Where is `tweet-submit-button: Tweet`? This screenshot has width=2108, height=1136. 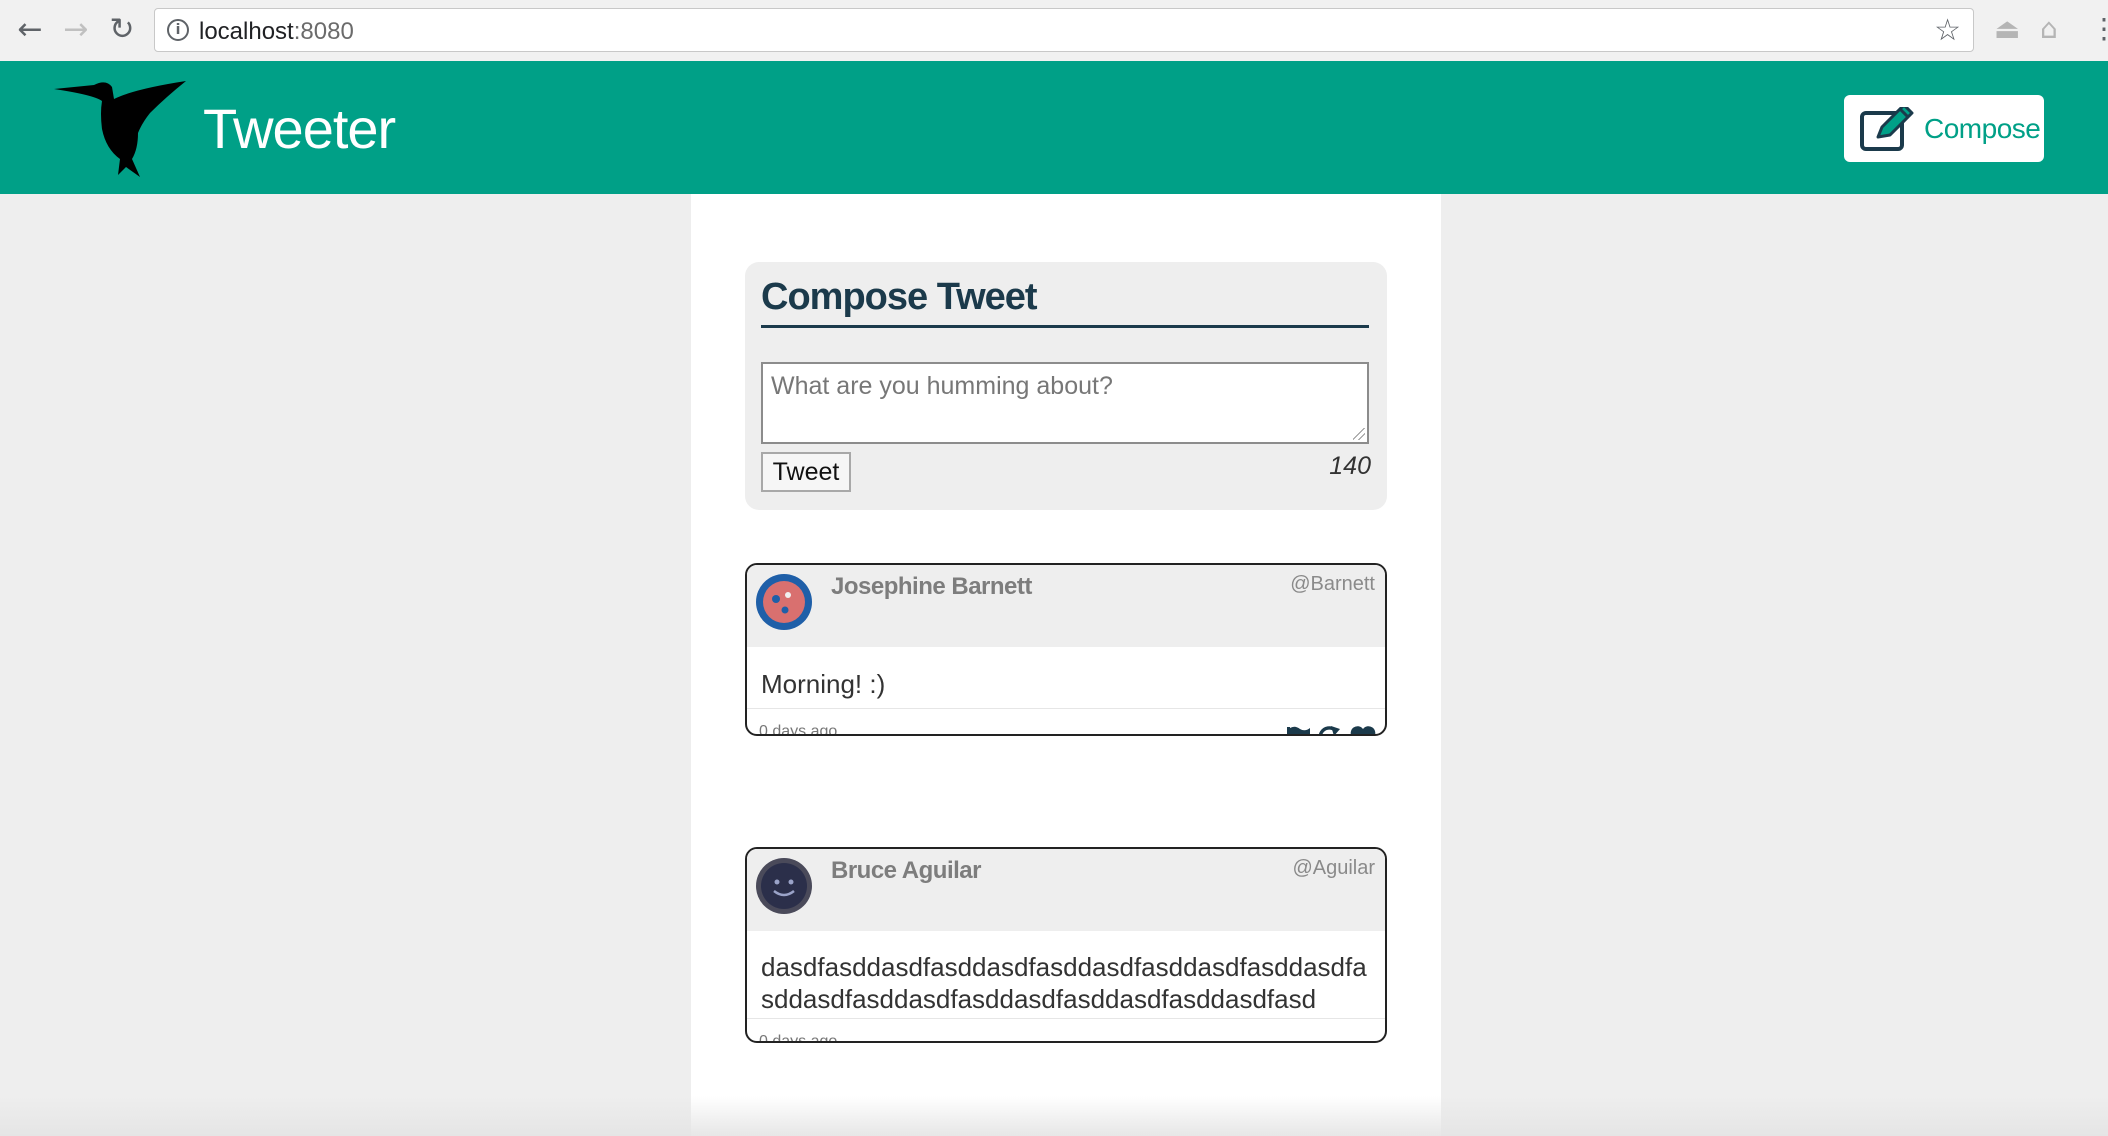
tweet-submit-button: Tweet is located at coordinates (806, 472).